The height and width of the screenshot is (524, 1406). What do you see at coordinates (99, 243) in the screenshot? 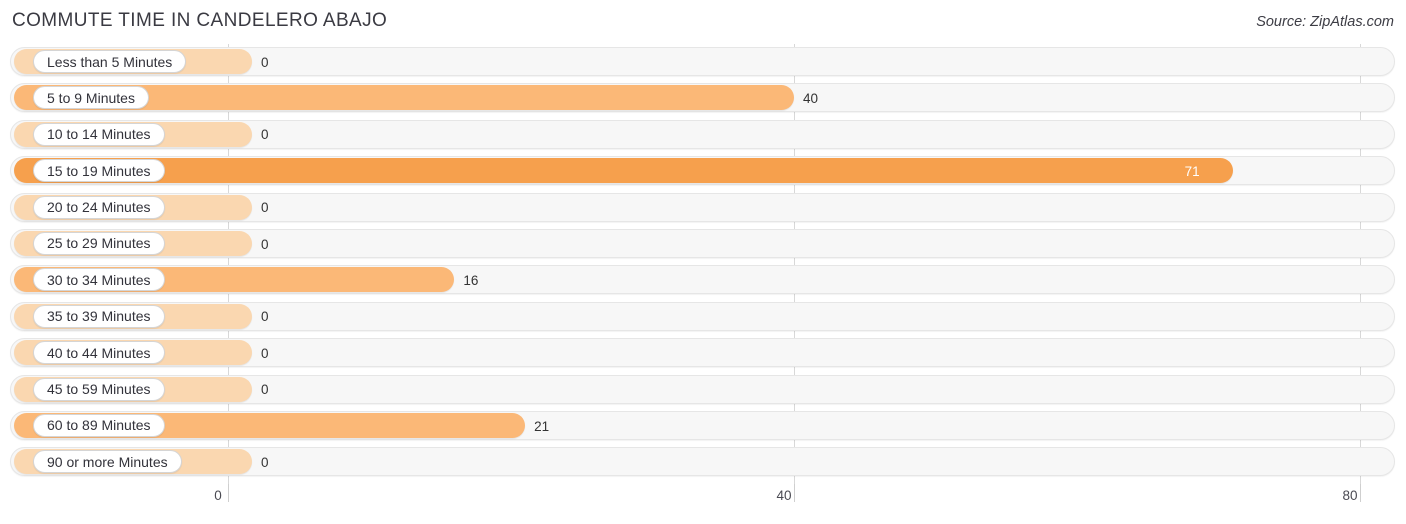
I see `category-label: 25 to 29 Minutes` at bounding box center [99, 243].